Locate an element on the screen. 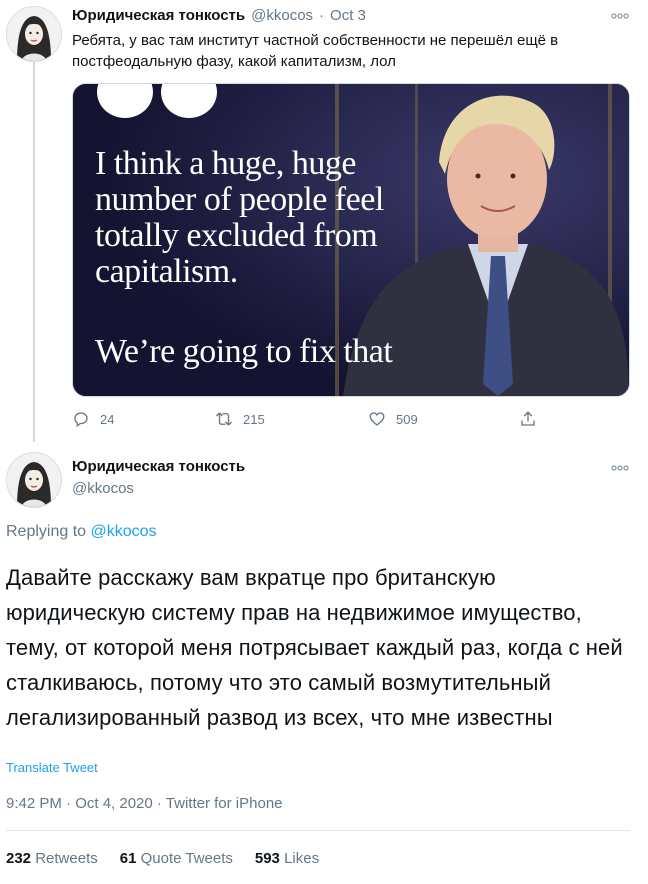  quote-line: number of people feel is located at coordinates (239, 199).